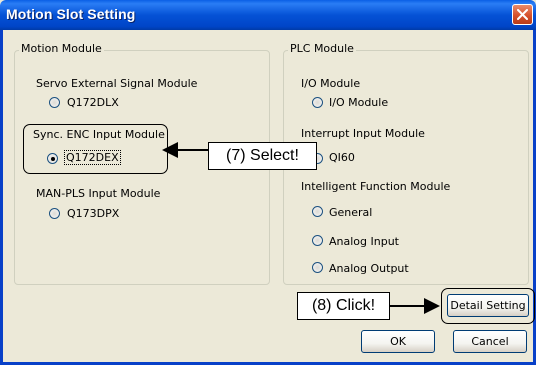 The height and width of the screenshot is (365, 536). I want to click on sync-enc-input-heading: Sync. ENC Input Module, so click(99, 134).